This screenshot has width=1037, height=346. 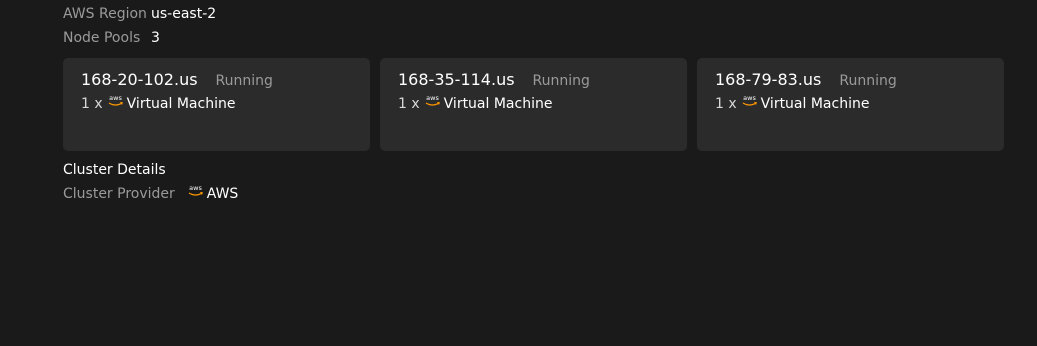 What do you see at coordinates (155, 38) in the screenshot?
I see `node-pools-count: 3` at bounding box center [155, 38].